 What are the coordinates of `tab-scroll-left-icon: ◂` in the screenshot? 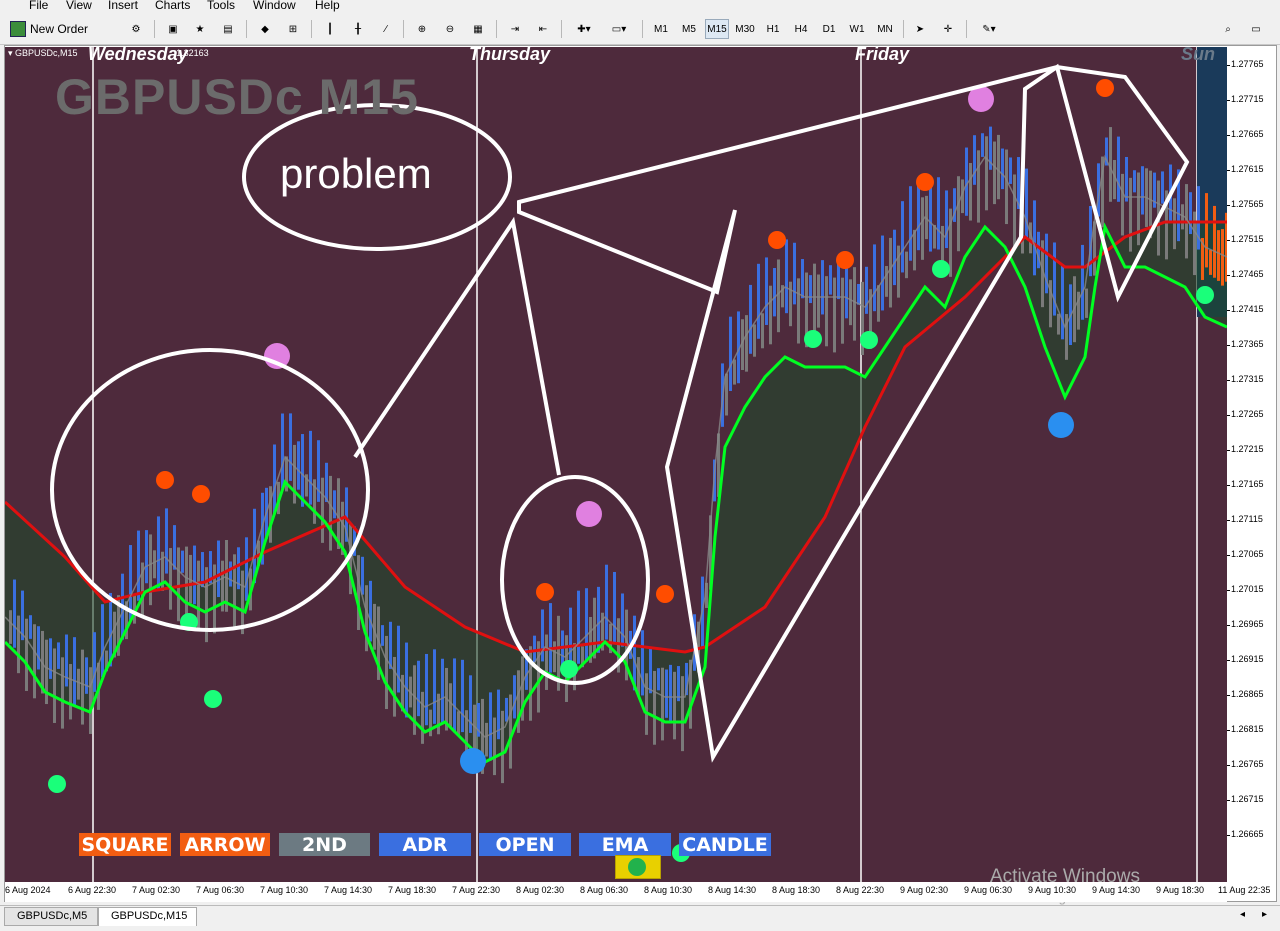 It's located at (1242, 914).